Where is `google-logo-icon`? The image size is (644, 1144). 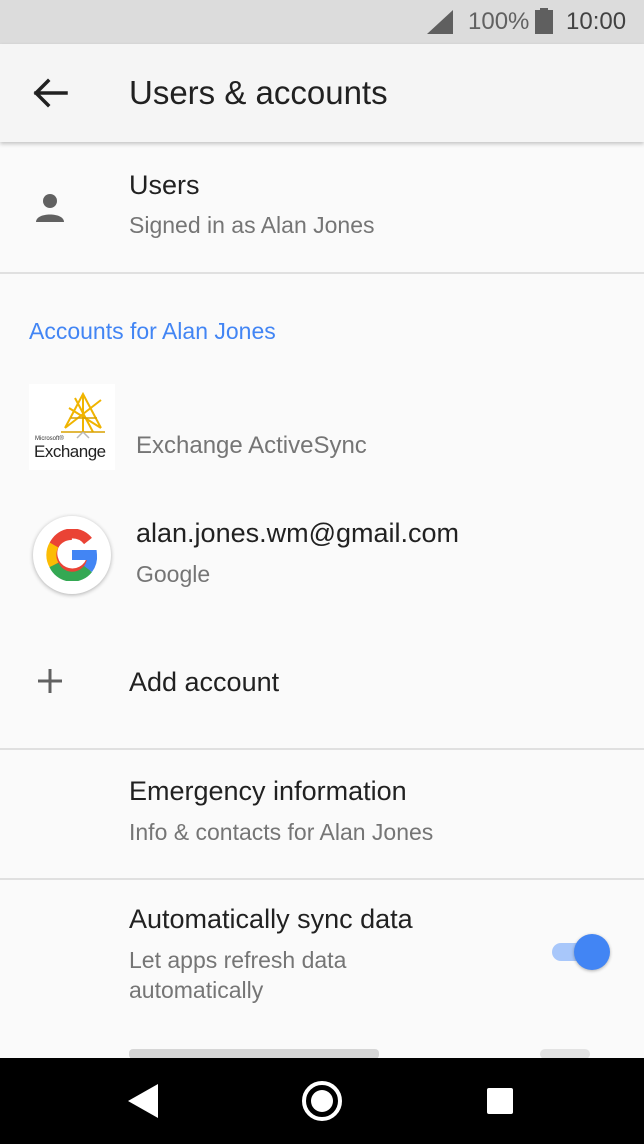
google-logo-icon is located at coordinates (72, 555).